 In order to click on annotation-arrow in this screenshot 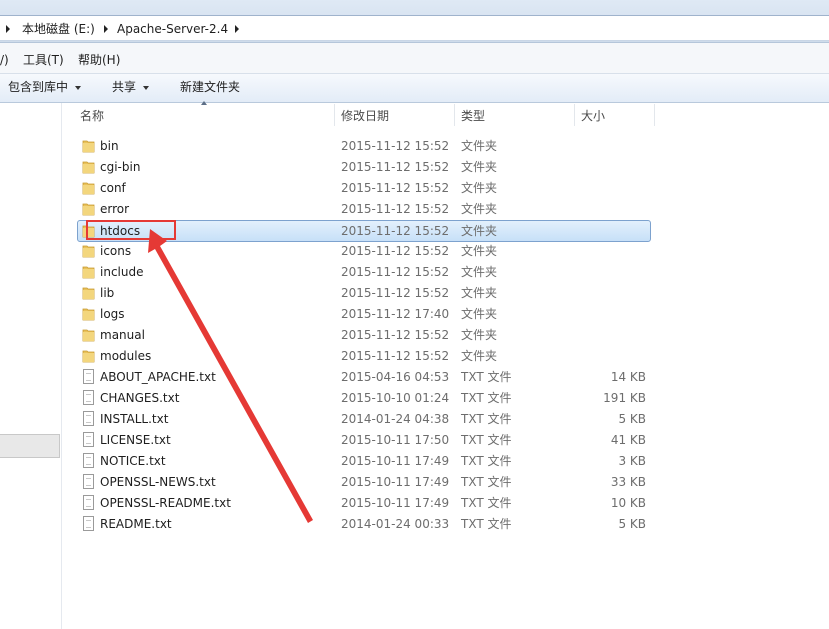, I will do `click(230, 376)`.